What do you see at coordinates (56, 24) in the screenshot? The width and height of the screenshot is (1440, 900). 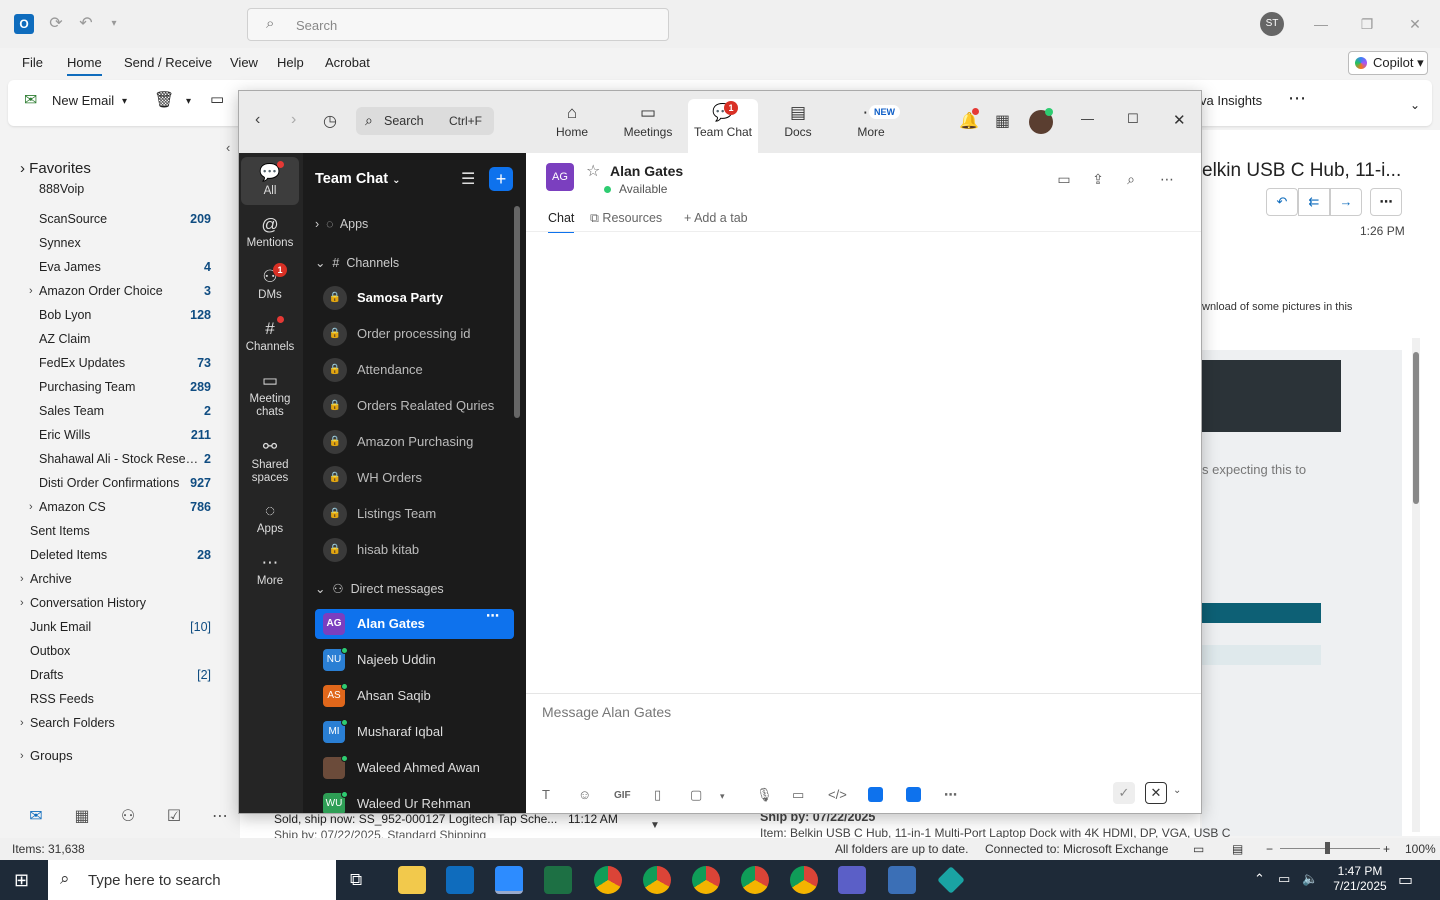 I see `sync-icon: ⟳` at bounding box center [56, 24].